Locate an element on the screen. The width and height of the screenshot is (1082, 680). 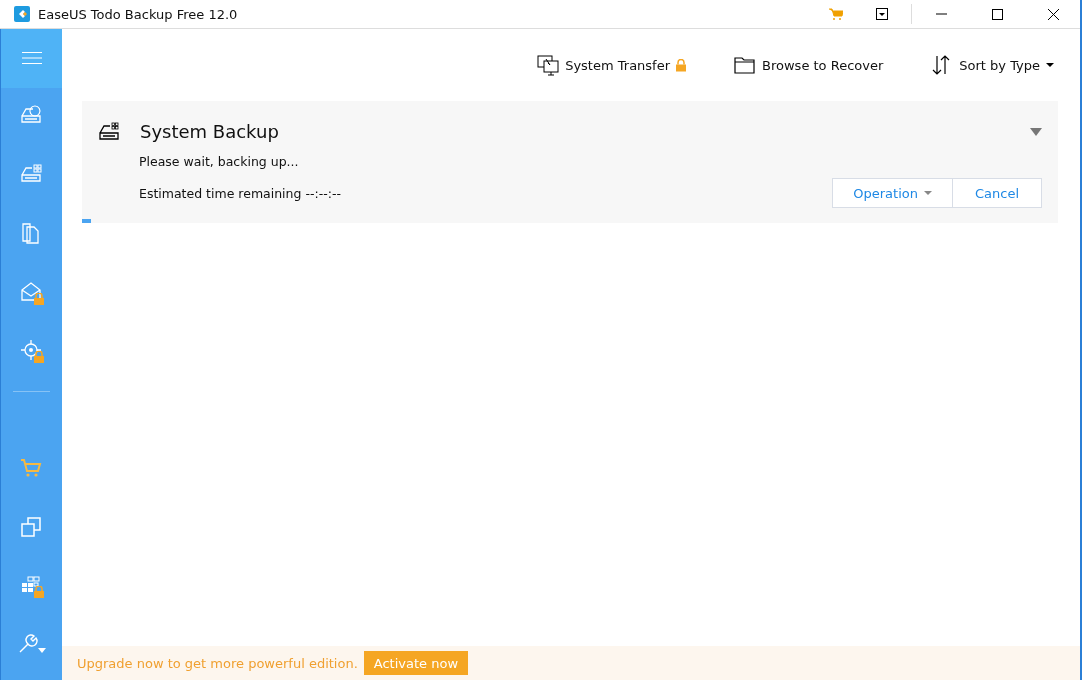
monitors-icon is located at coordinates (548, 65).